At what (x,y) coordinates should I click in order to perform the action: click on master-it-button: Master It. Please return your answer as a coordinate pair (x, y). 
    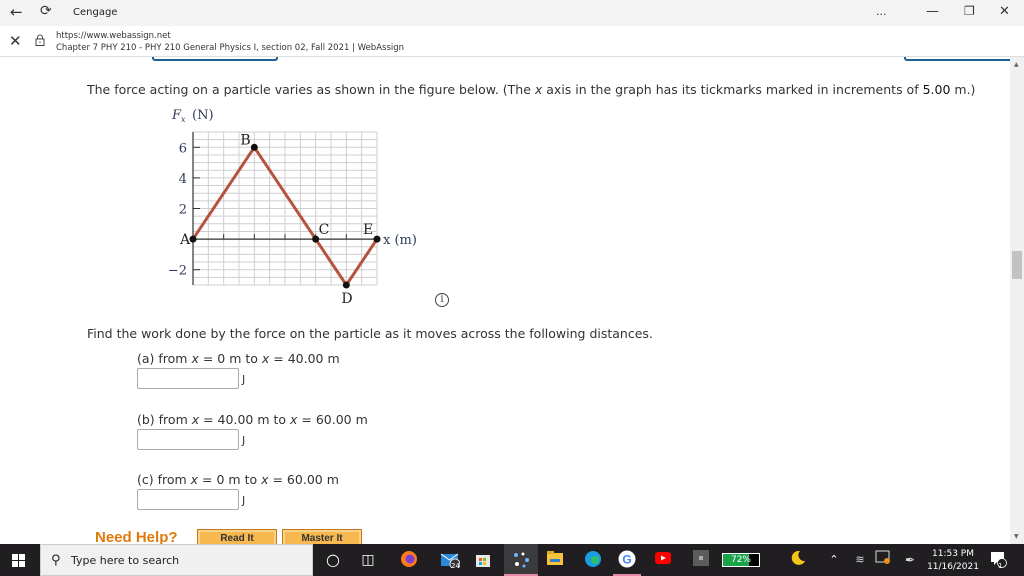
    Looking at the image, I should click on (322, 536).